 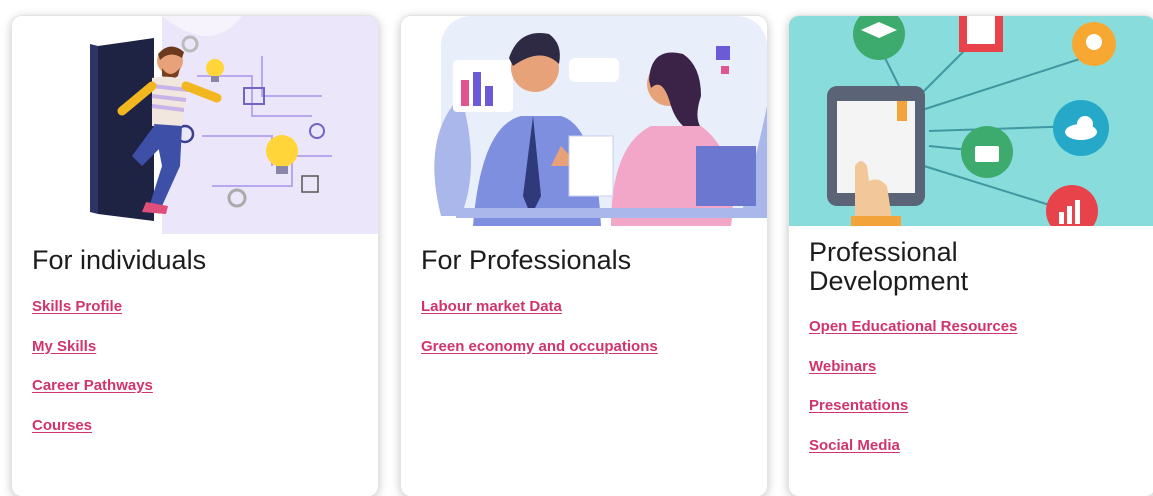 I want to click on card-title: For individuals, so click(x=119, y=260).